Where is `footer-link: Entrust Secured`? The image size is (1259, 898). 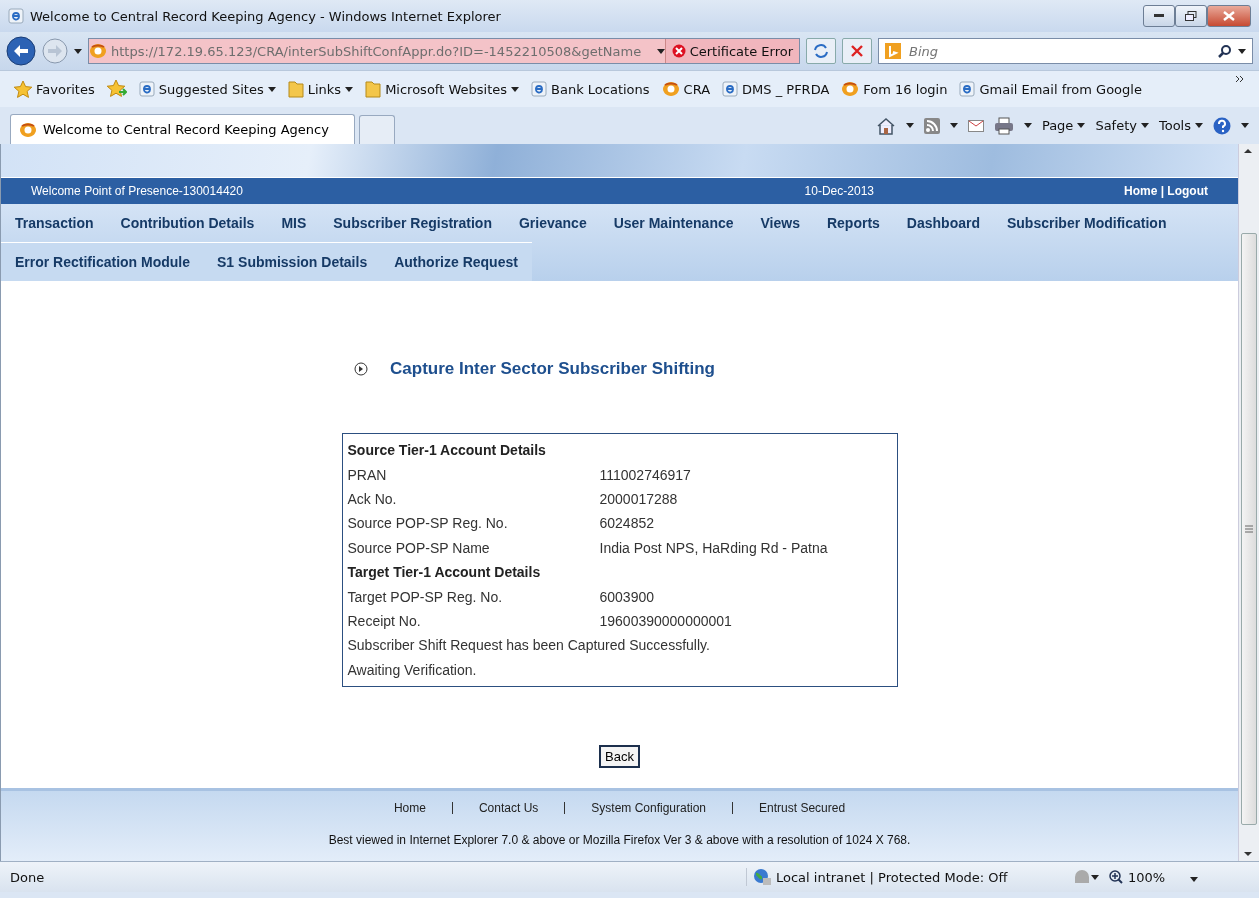 footer-link: Entrust Secured is located at coordinates (802, 808).